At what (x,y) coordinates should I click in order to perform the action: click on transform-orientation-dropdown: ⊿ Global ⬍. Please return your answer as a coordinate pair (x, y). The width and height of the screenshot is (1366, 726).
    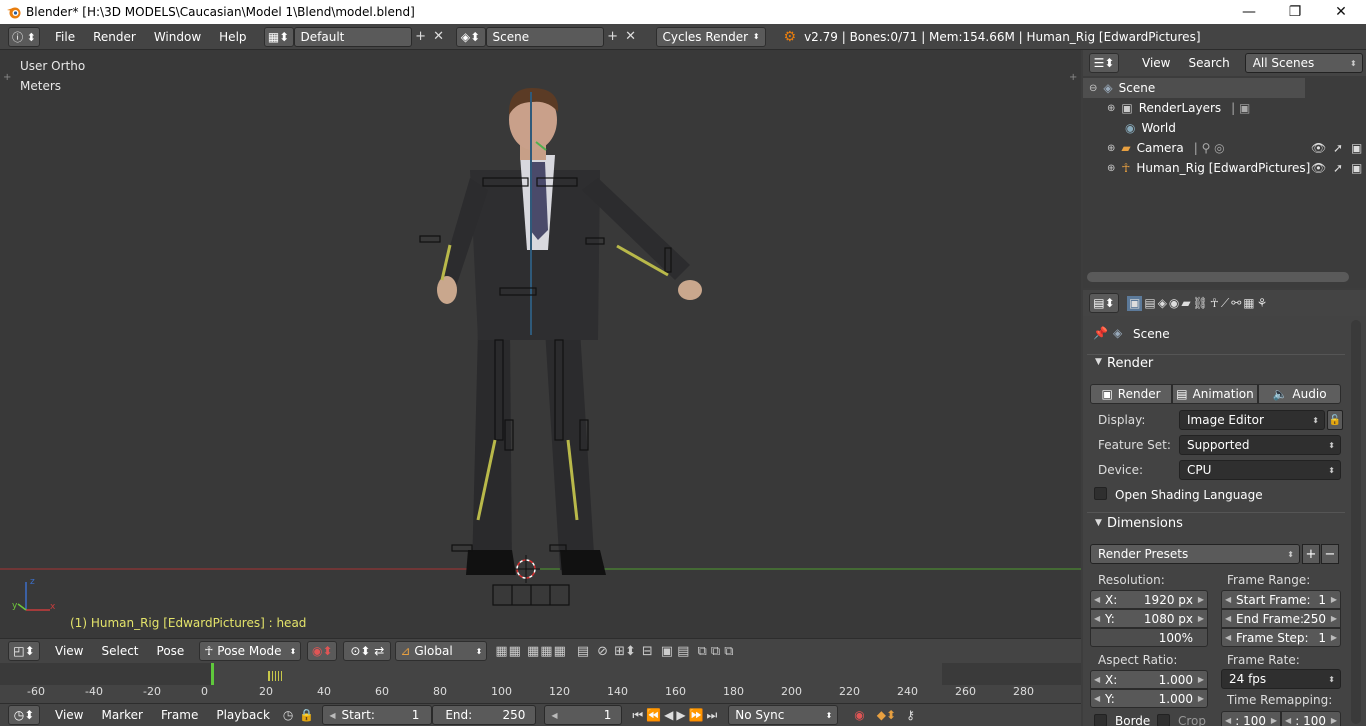
    Looking at the image, I should click on (441, 651).